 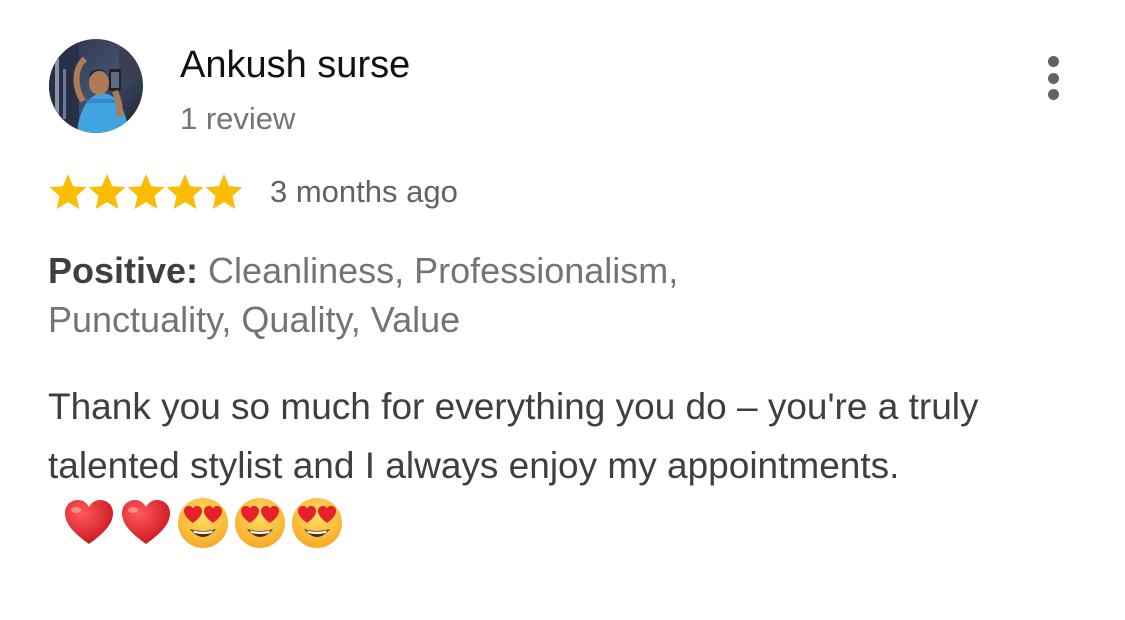 I want to click on rating-row: 3 months ago, so click(x=253, y=192).